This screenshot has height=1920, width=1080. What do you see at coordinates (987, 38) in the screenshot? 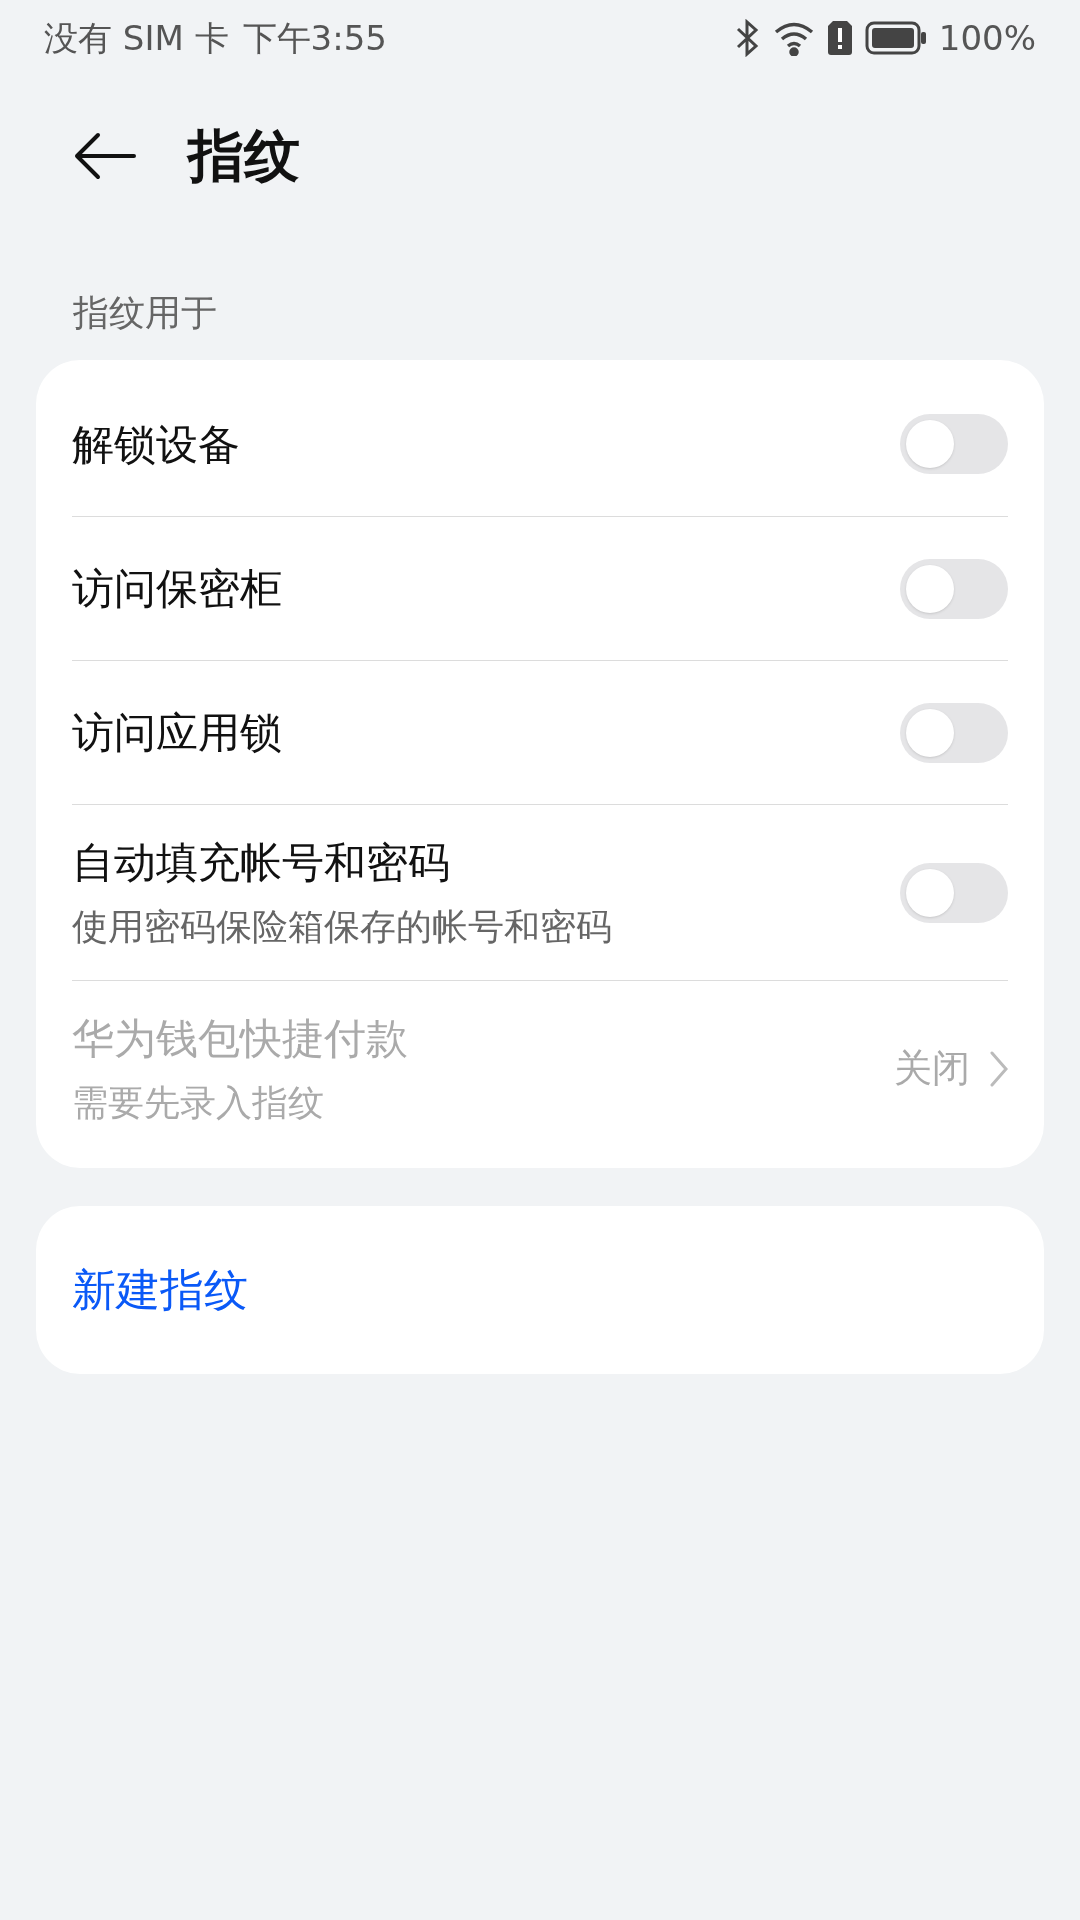
I see `battery-text: 100%` at bounding box center [987, 38].